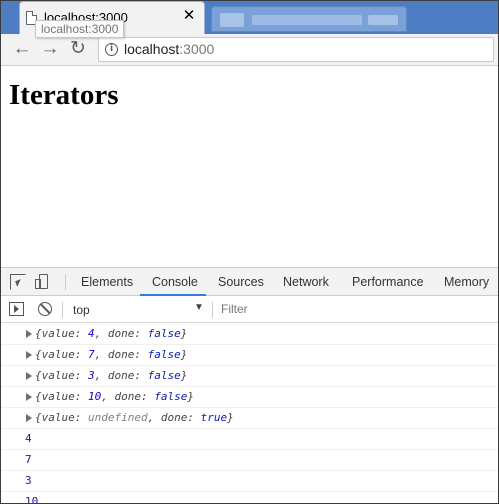  What do you see at coordinates (111, 375) in the screenshot?
I see `console-object-preview: {value: 3, done: false}` at bounding box center [111, 375].